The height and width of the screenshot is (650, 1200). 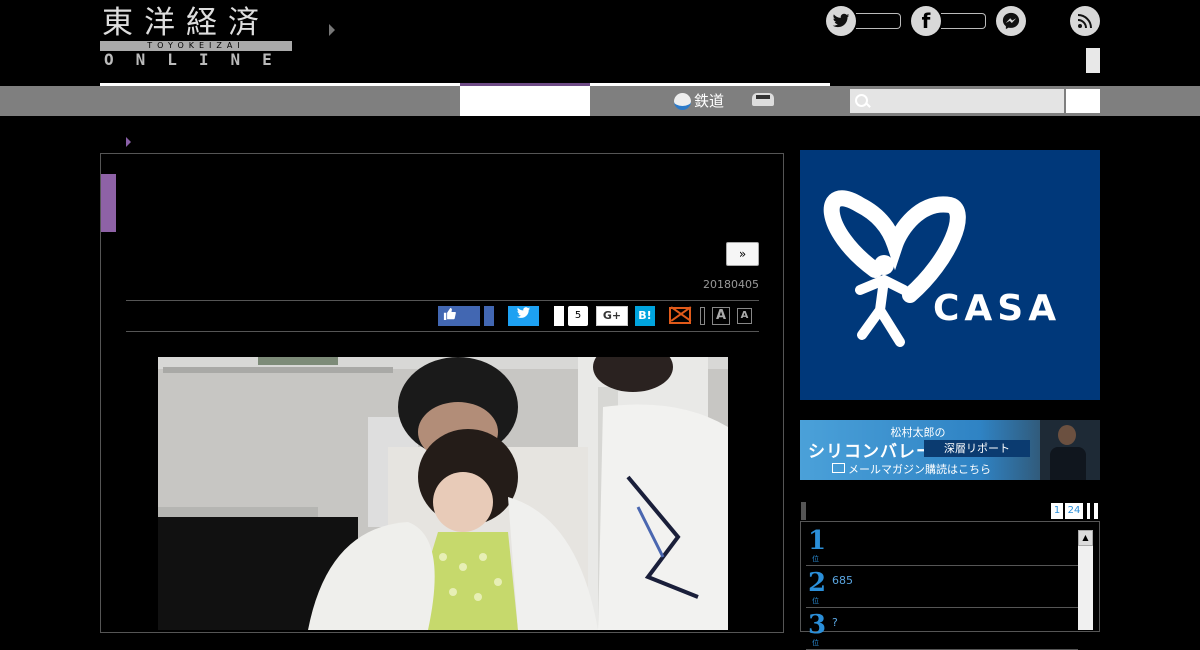 What do you see at coordinates (977, 448) in the screenshot?
I see `ad-badge: 深層リポート` at bounding box center [977, 448].